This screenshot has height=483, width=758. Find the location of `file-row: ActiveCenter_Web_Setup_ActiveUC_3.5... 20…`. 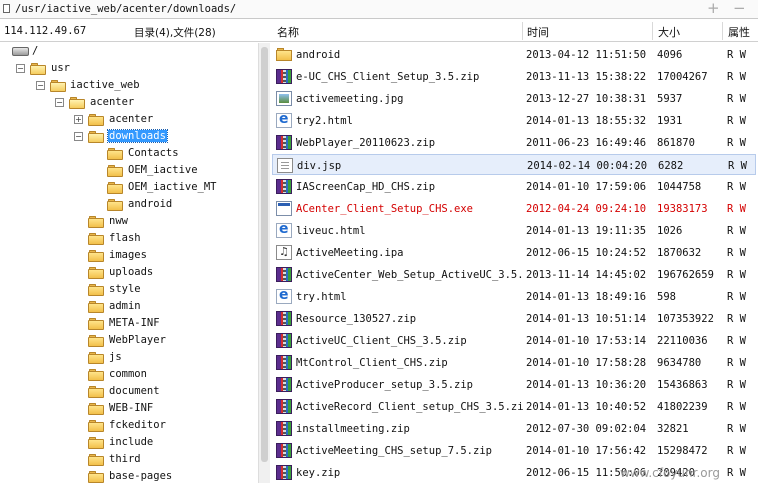

file-row: ActiveCenter_Web_Setup_ActiveUC_3.5... 20… is located at coordinates (514, 274).